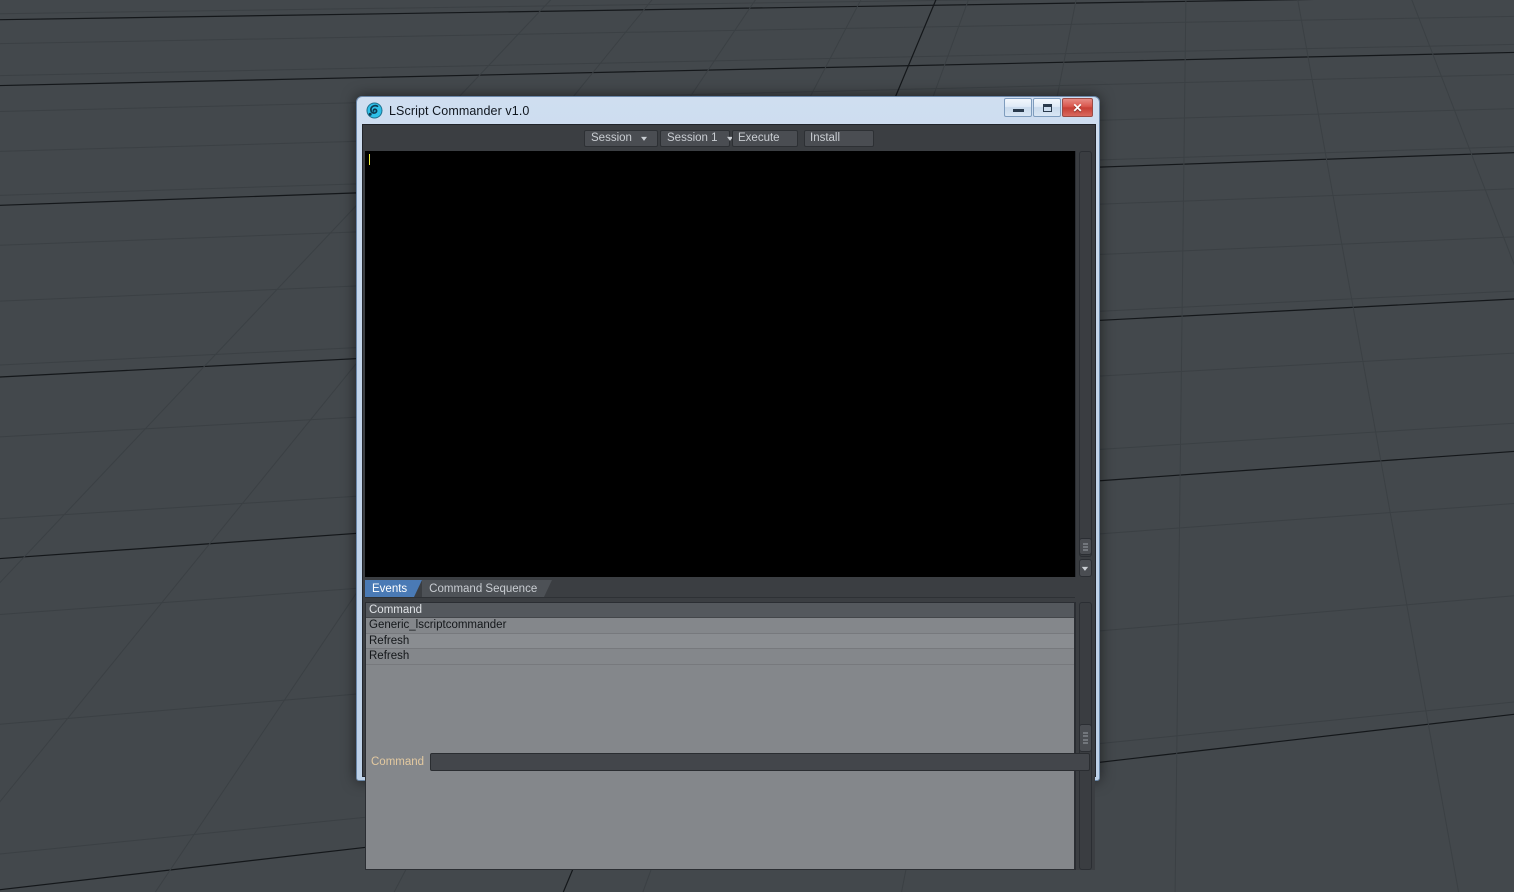 This screenshot has height=892, width=1514. I want to click on window-title: LScript Commander v1.0, so click(459, 110).